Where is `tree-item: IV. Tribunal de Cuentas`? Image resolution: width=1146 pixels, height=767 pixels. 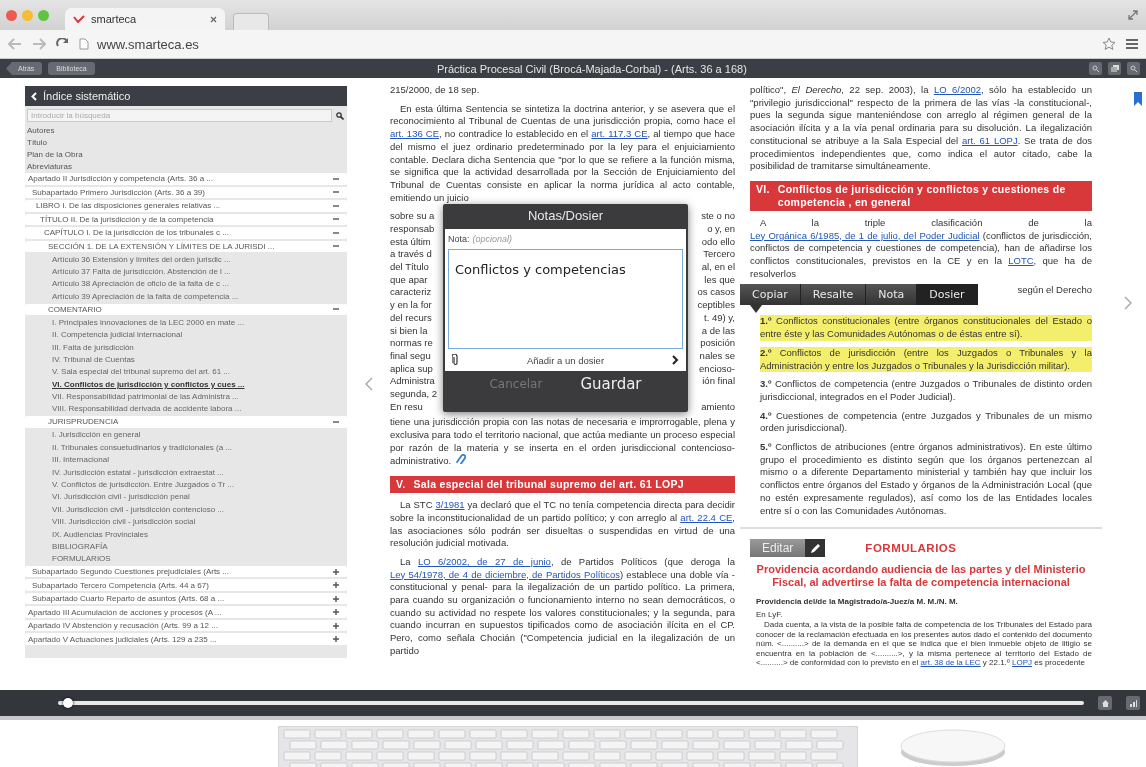 tree-item: IV. Tribunal de Cuentas is located at coordinates (186, 359).